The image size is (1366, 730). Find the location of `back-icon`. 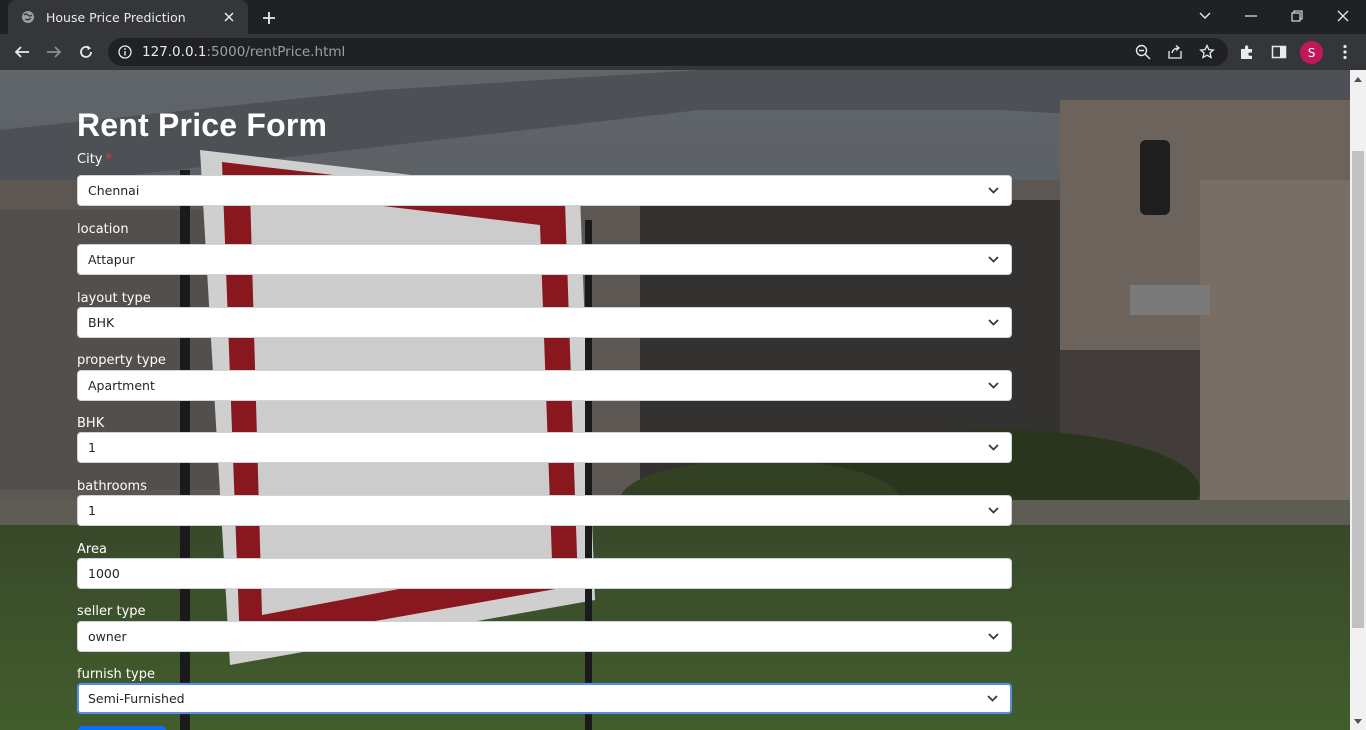

back-icon is located at coordinates (22, 52).